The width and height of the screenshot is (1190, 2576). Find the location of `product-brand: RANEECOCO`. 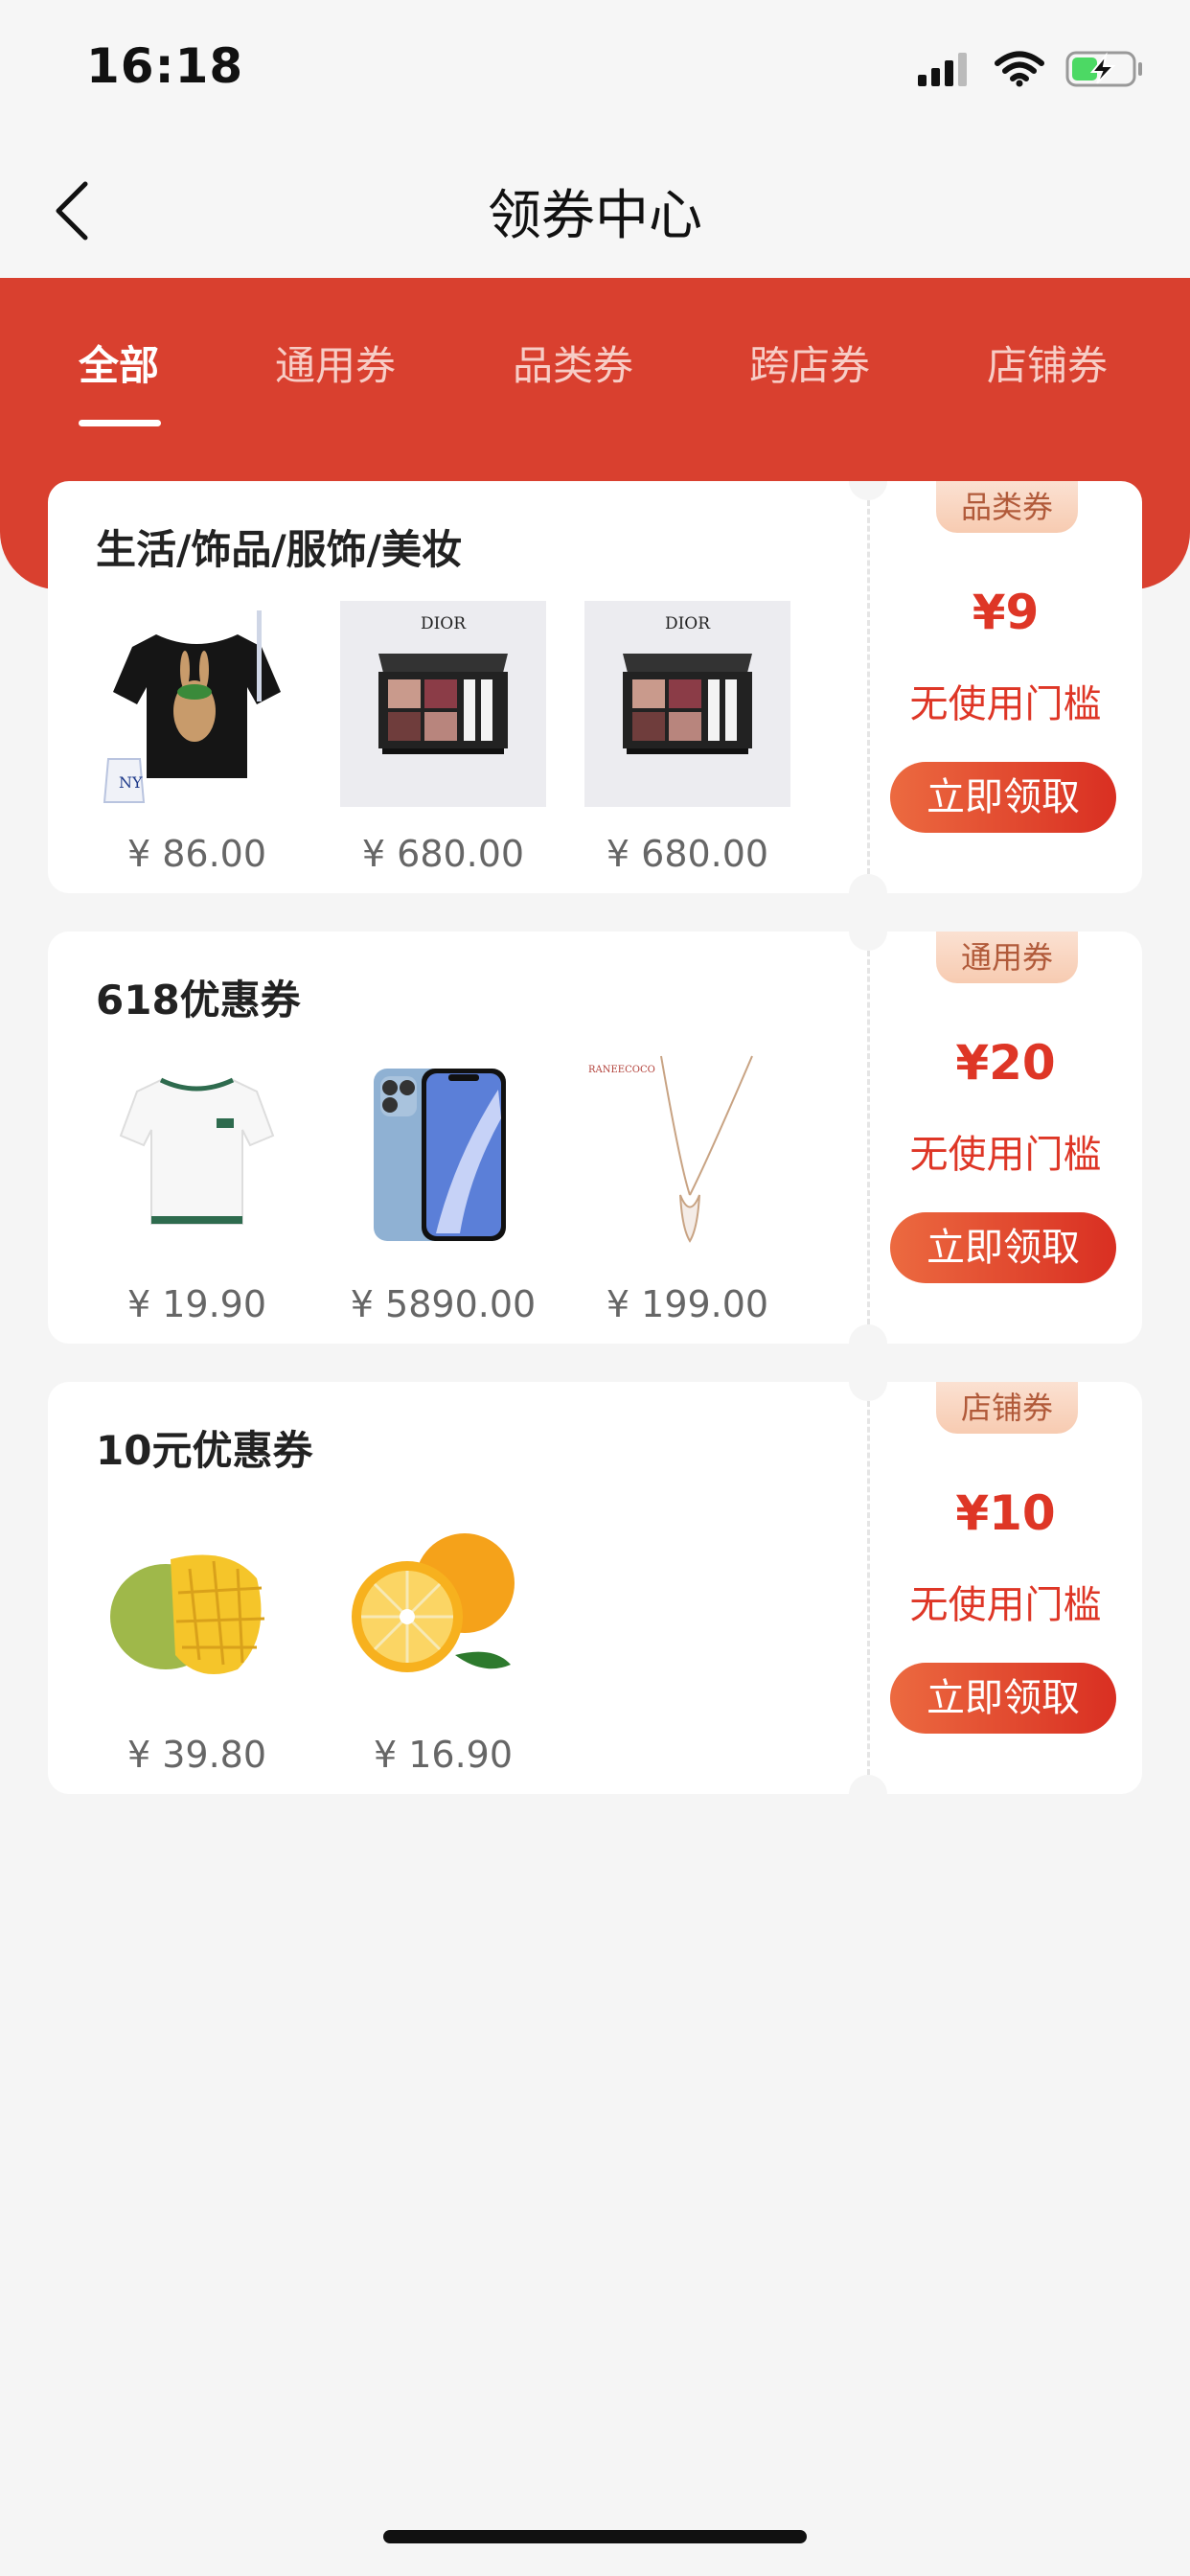

product-brand: RANEECOCO is located at coordinates (622, 1070).